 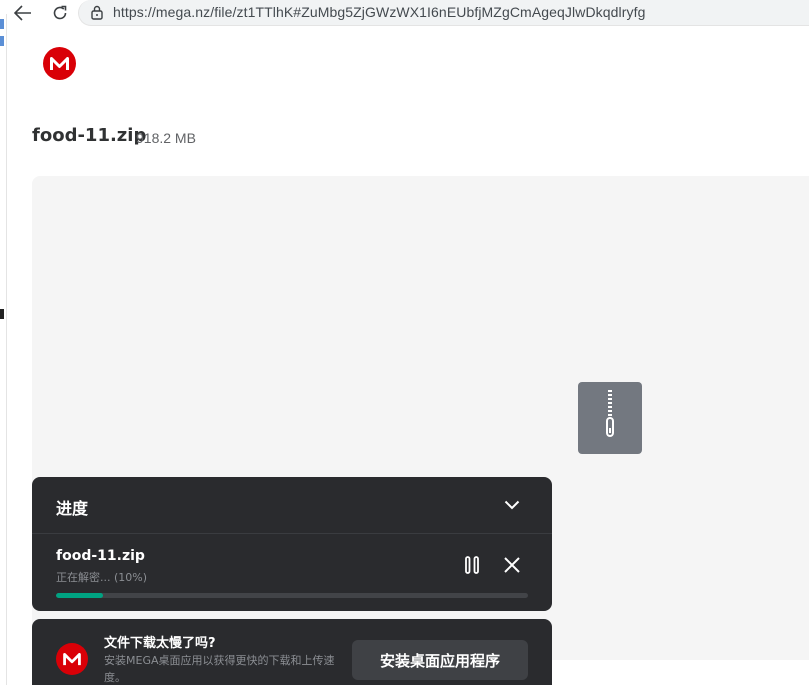 What do you see at coordinates (89, 135) in the screenshot?
I see `file-name: food-11.zip` at bounding box center [89, 135].